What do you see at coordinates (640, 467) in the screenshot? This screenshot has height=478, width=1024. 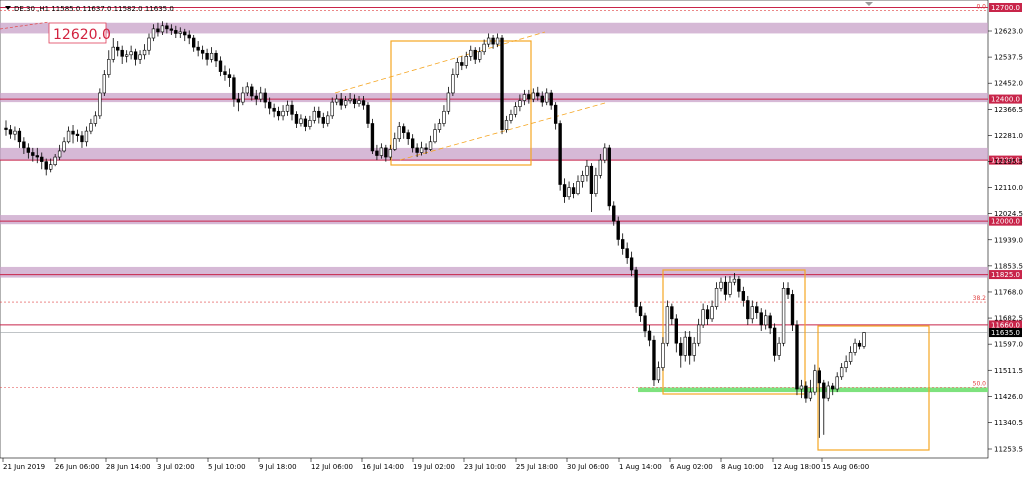 I see `x-tick-label: 1 Aug 14:00` at bounding box center [640, 467].